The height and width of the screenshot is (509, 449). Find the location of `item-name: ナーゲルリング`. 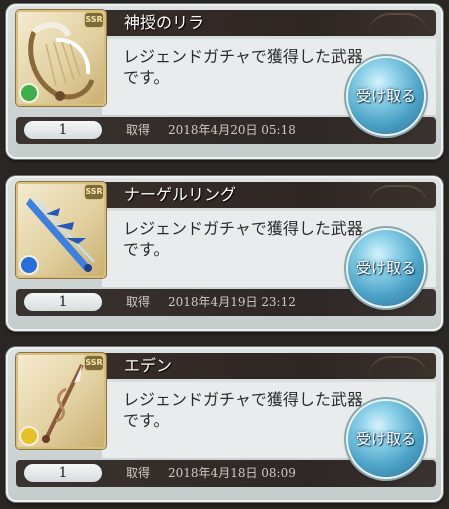

item-name: ナーゲルリング is located at coordinates (180, 194).